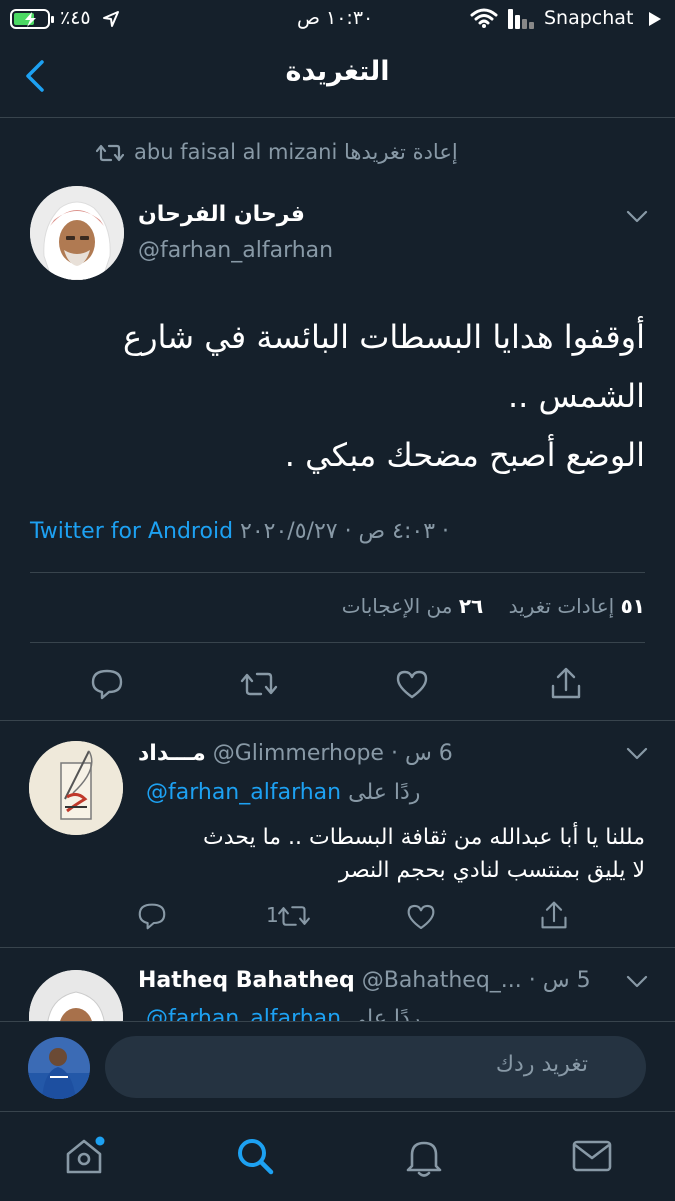 Image resolution: width=675 pixels, height=1201 pixels. I want to click on tweet-divider, so click(337, 720).